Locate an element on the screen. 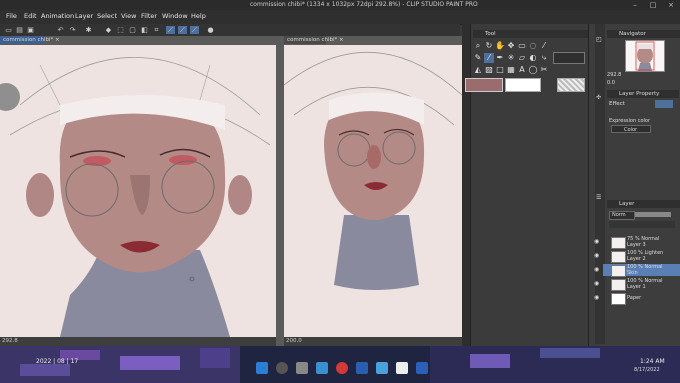 The height and width of the screenshot is (383, 680). chrome-icon is located at coordinates (342, 368).